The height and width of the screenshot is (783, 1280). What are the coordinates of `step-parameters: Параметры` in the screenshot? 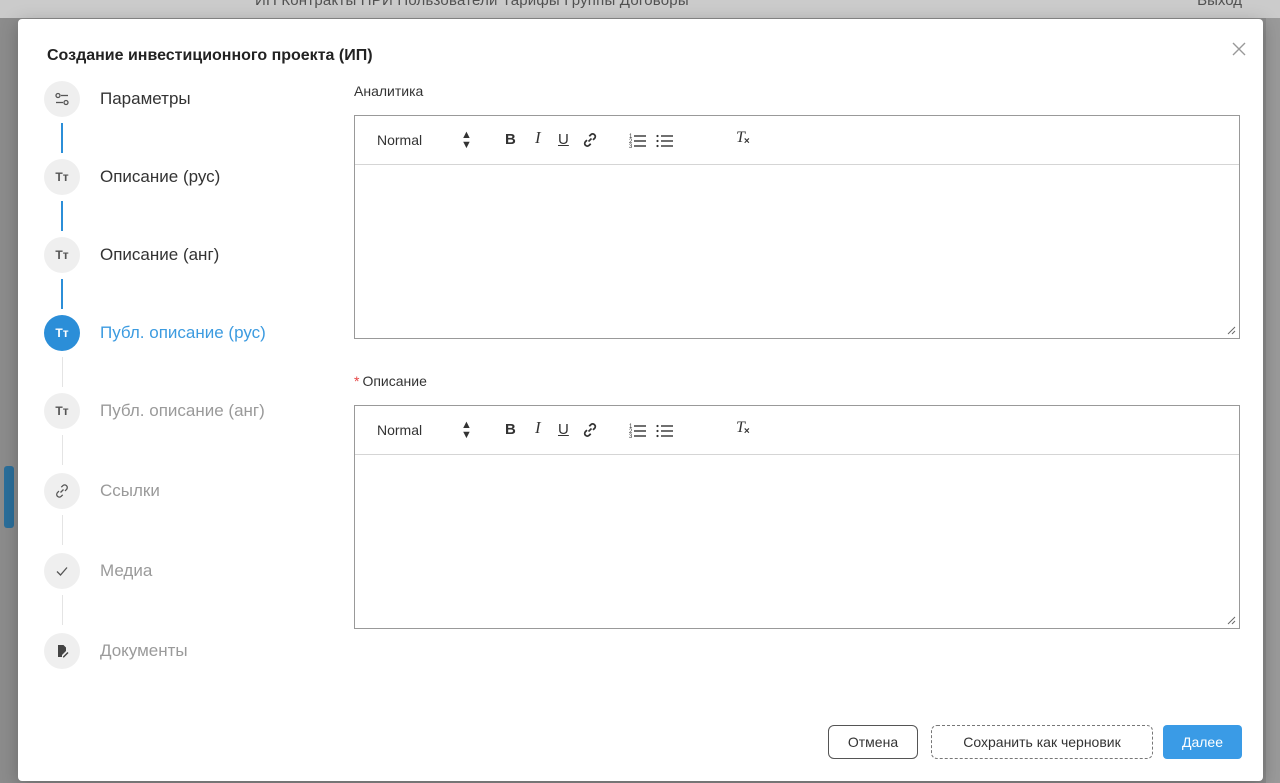 It's located at (189, 99).